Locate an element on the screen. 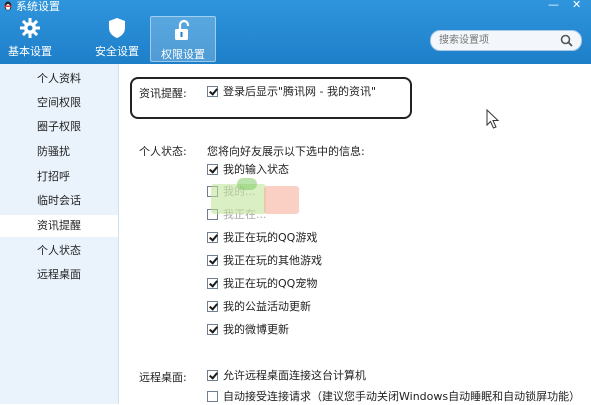 This screenshot has height=405, width=591. option-label: 我正在玩的QQ宠物 is located at coordinates (270, 283).